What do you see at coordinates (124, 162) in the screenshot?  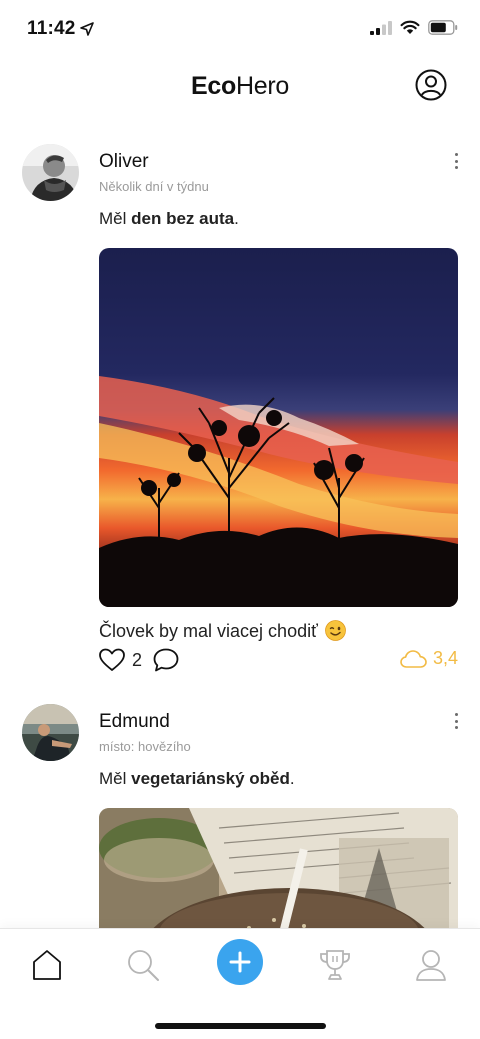 I see `author-name: Oliver` at bounding box center [124, 162].